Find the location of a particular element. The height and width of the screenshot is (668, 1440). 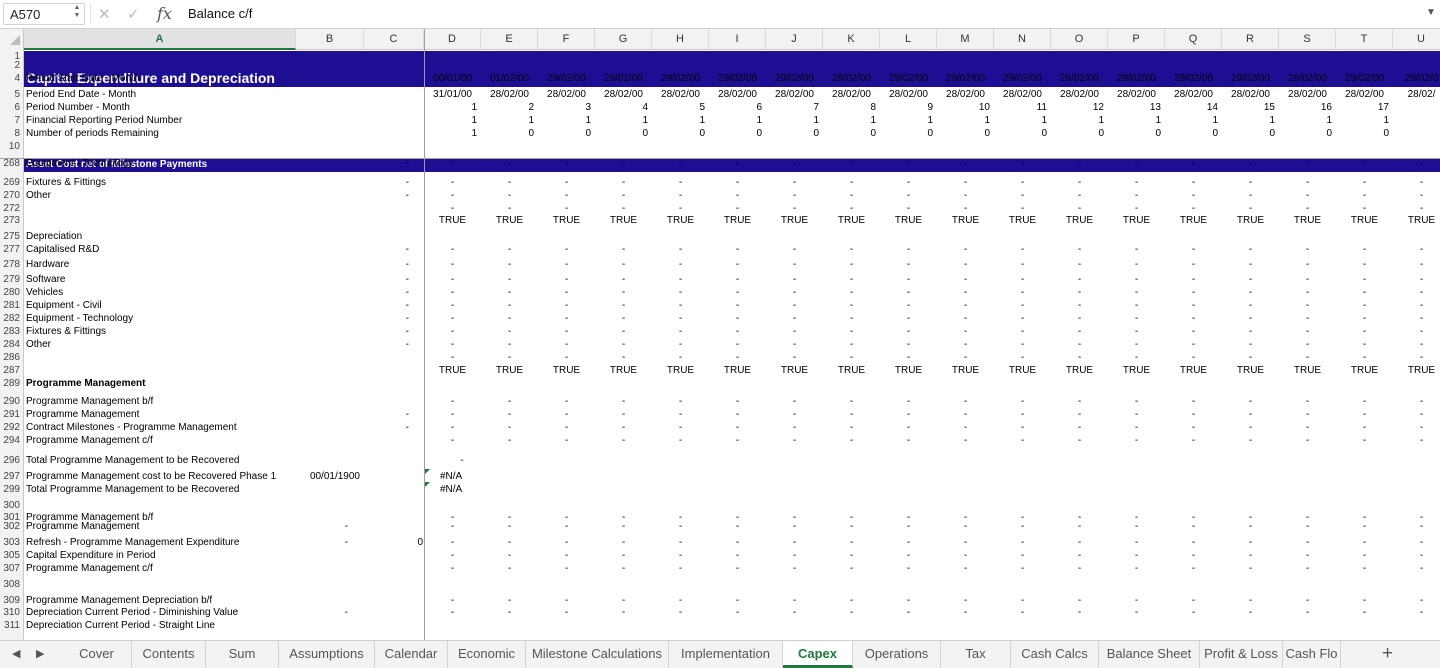

row-header: 310 is located at coordinates (12, 612).